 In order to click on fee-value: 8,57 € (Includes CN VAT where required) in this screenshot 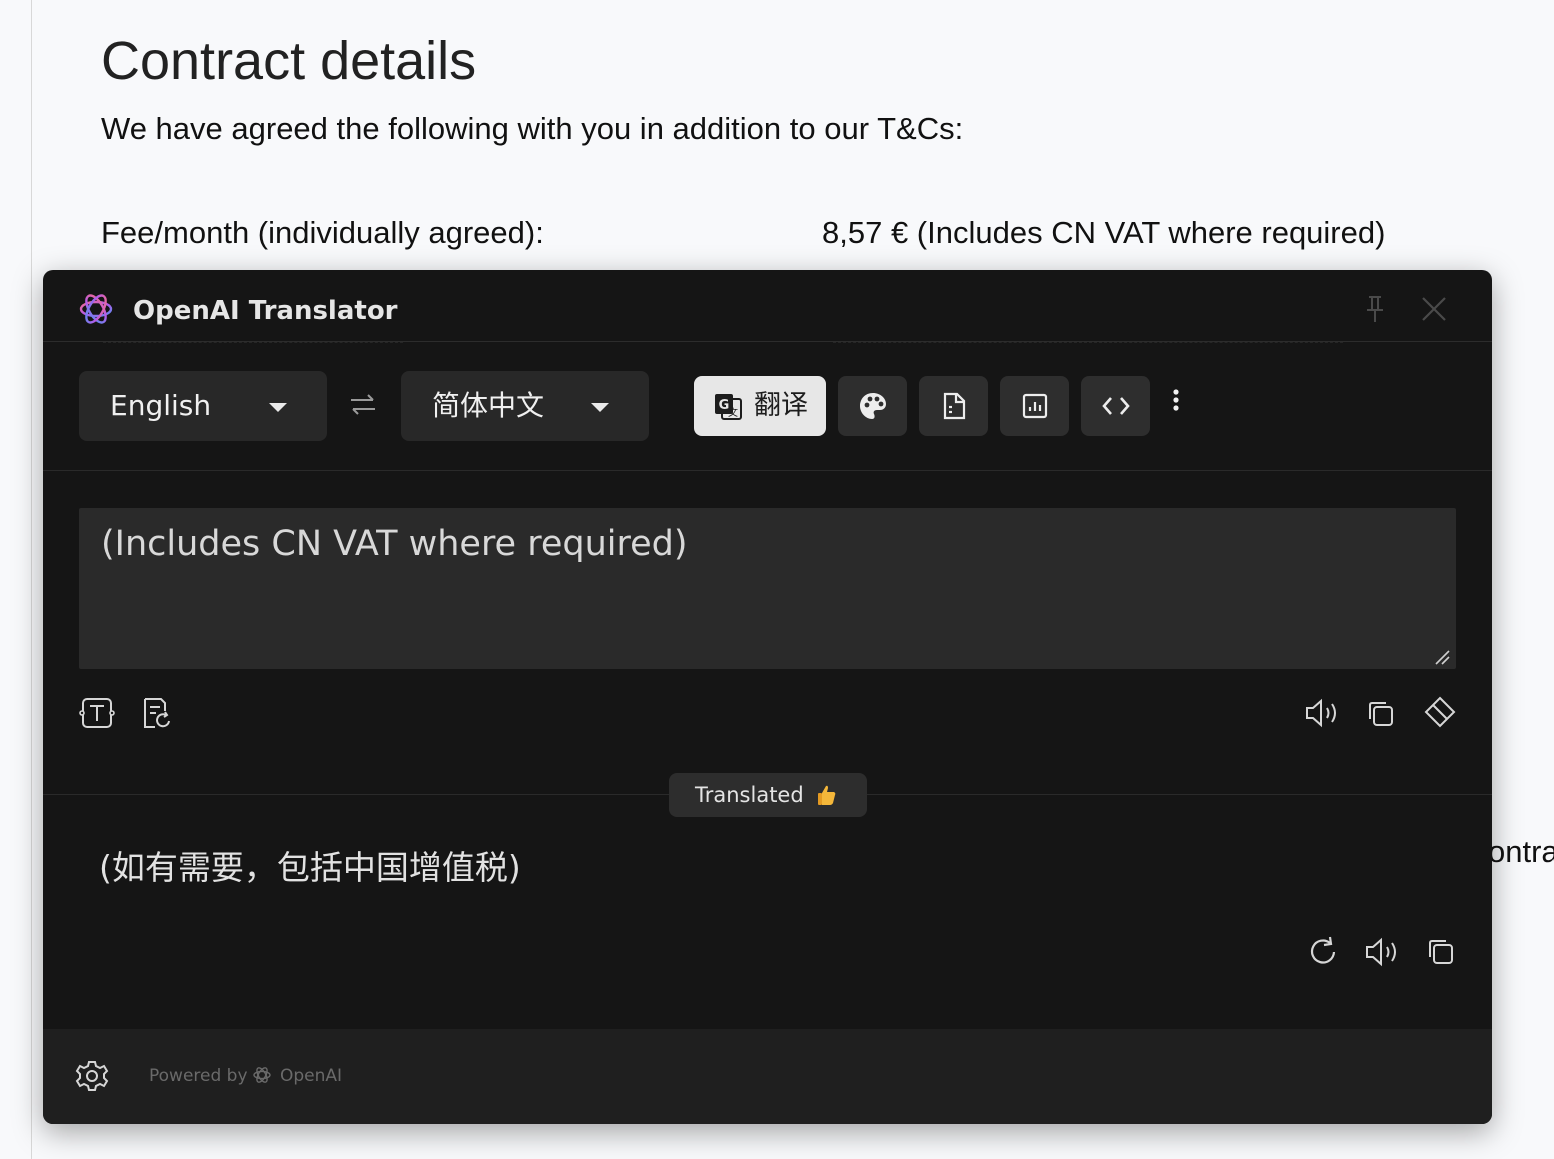, I will do `click(1104, 232)`.